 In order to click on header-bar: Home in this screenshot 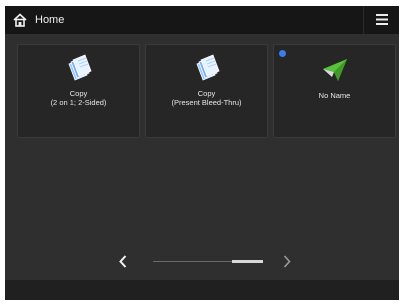, I will do `click(202, 20)`.